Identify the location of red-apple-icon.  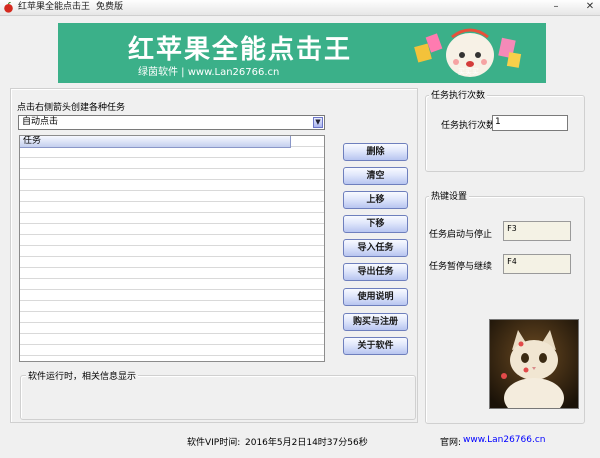
(8, 7).